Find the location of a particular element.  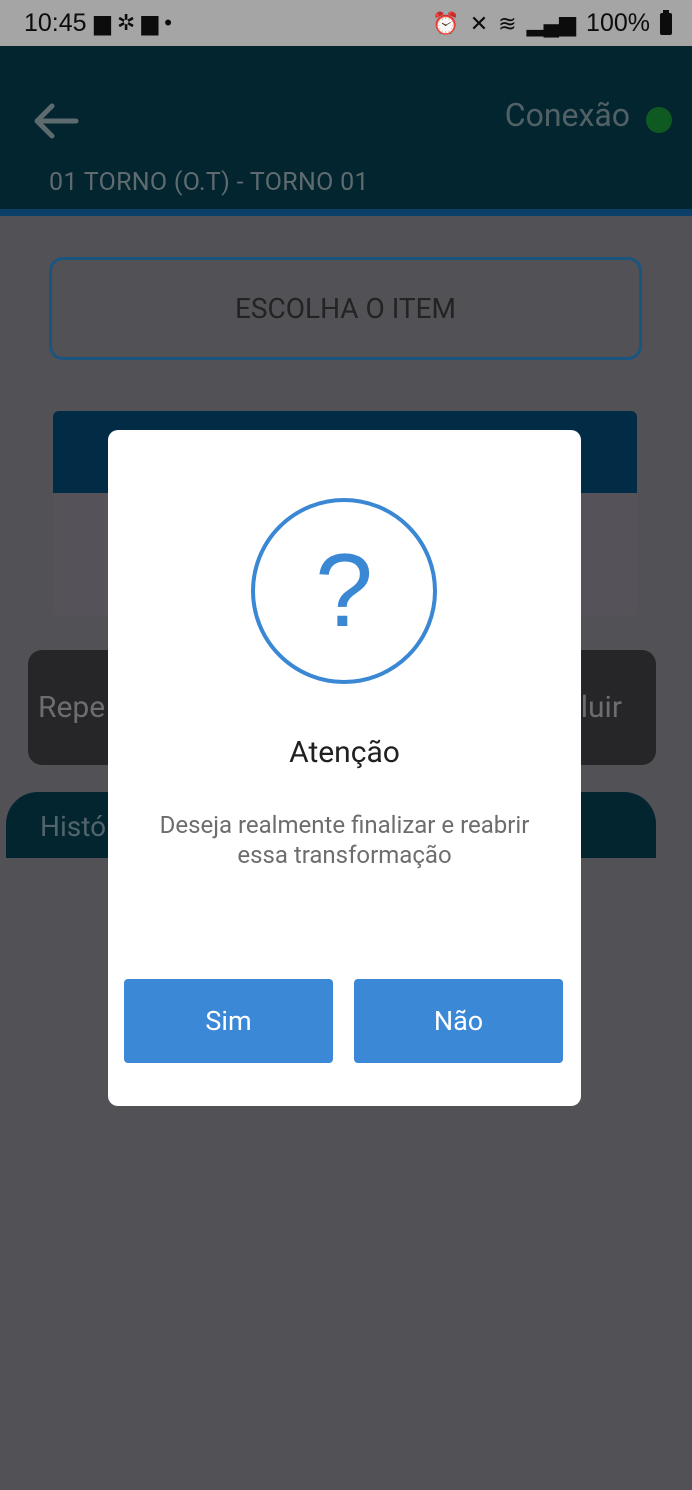

status-left-icons: ▆ ✲ ▆ • is located at coordinates (133, 23).